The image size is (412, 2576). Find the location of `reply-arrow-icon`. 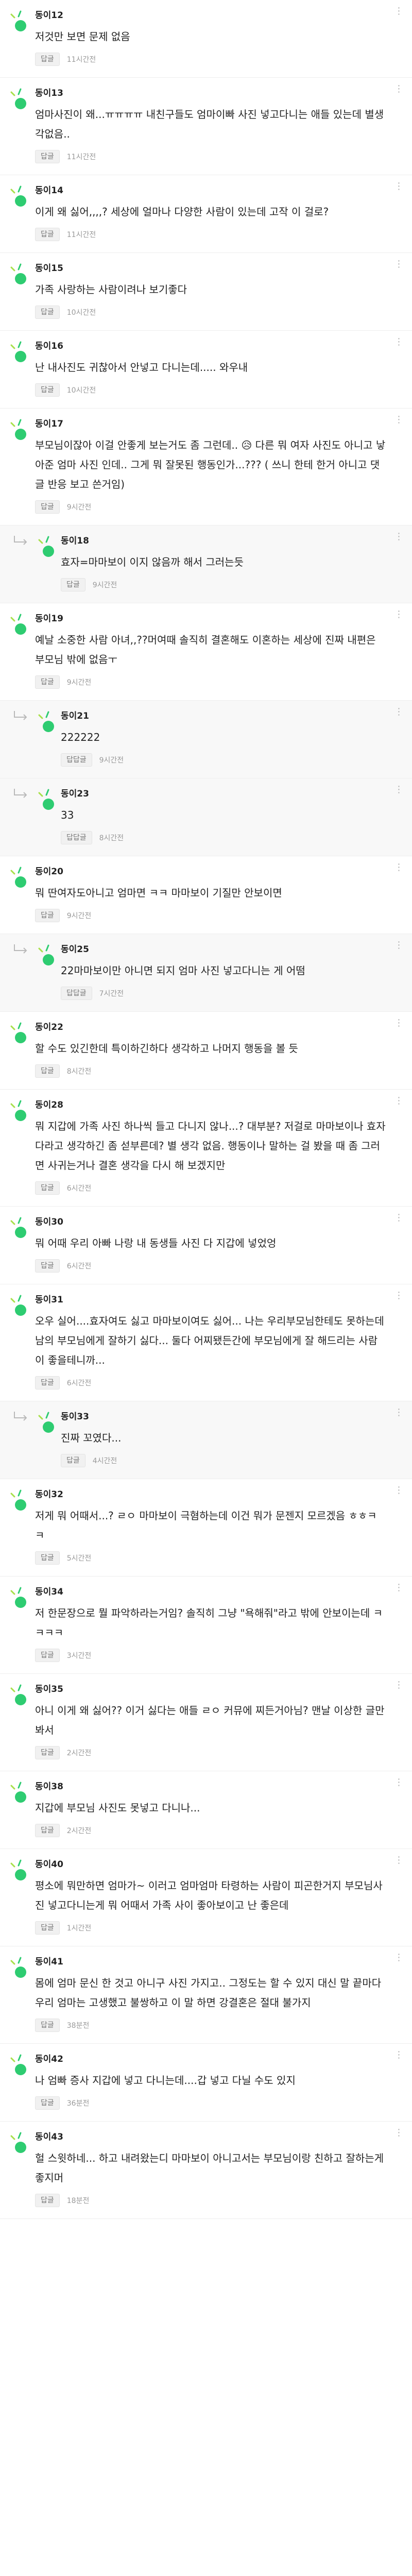

reply-arrow-icon is located at coordinates (25, 1418).